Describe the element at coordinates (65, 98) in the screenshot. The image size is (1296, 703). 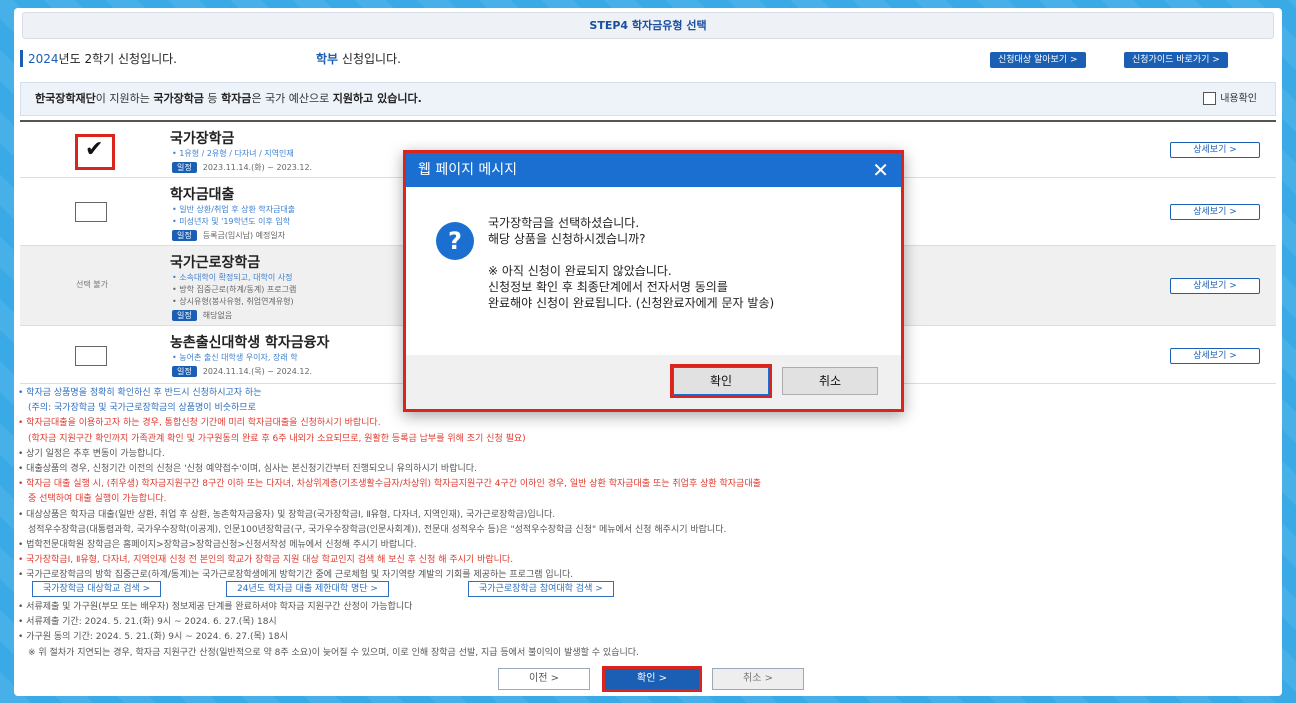
I see `notice-org: 한국장학재단` at that location.